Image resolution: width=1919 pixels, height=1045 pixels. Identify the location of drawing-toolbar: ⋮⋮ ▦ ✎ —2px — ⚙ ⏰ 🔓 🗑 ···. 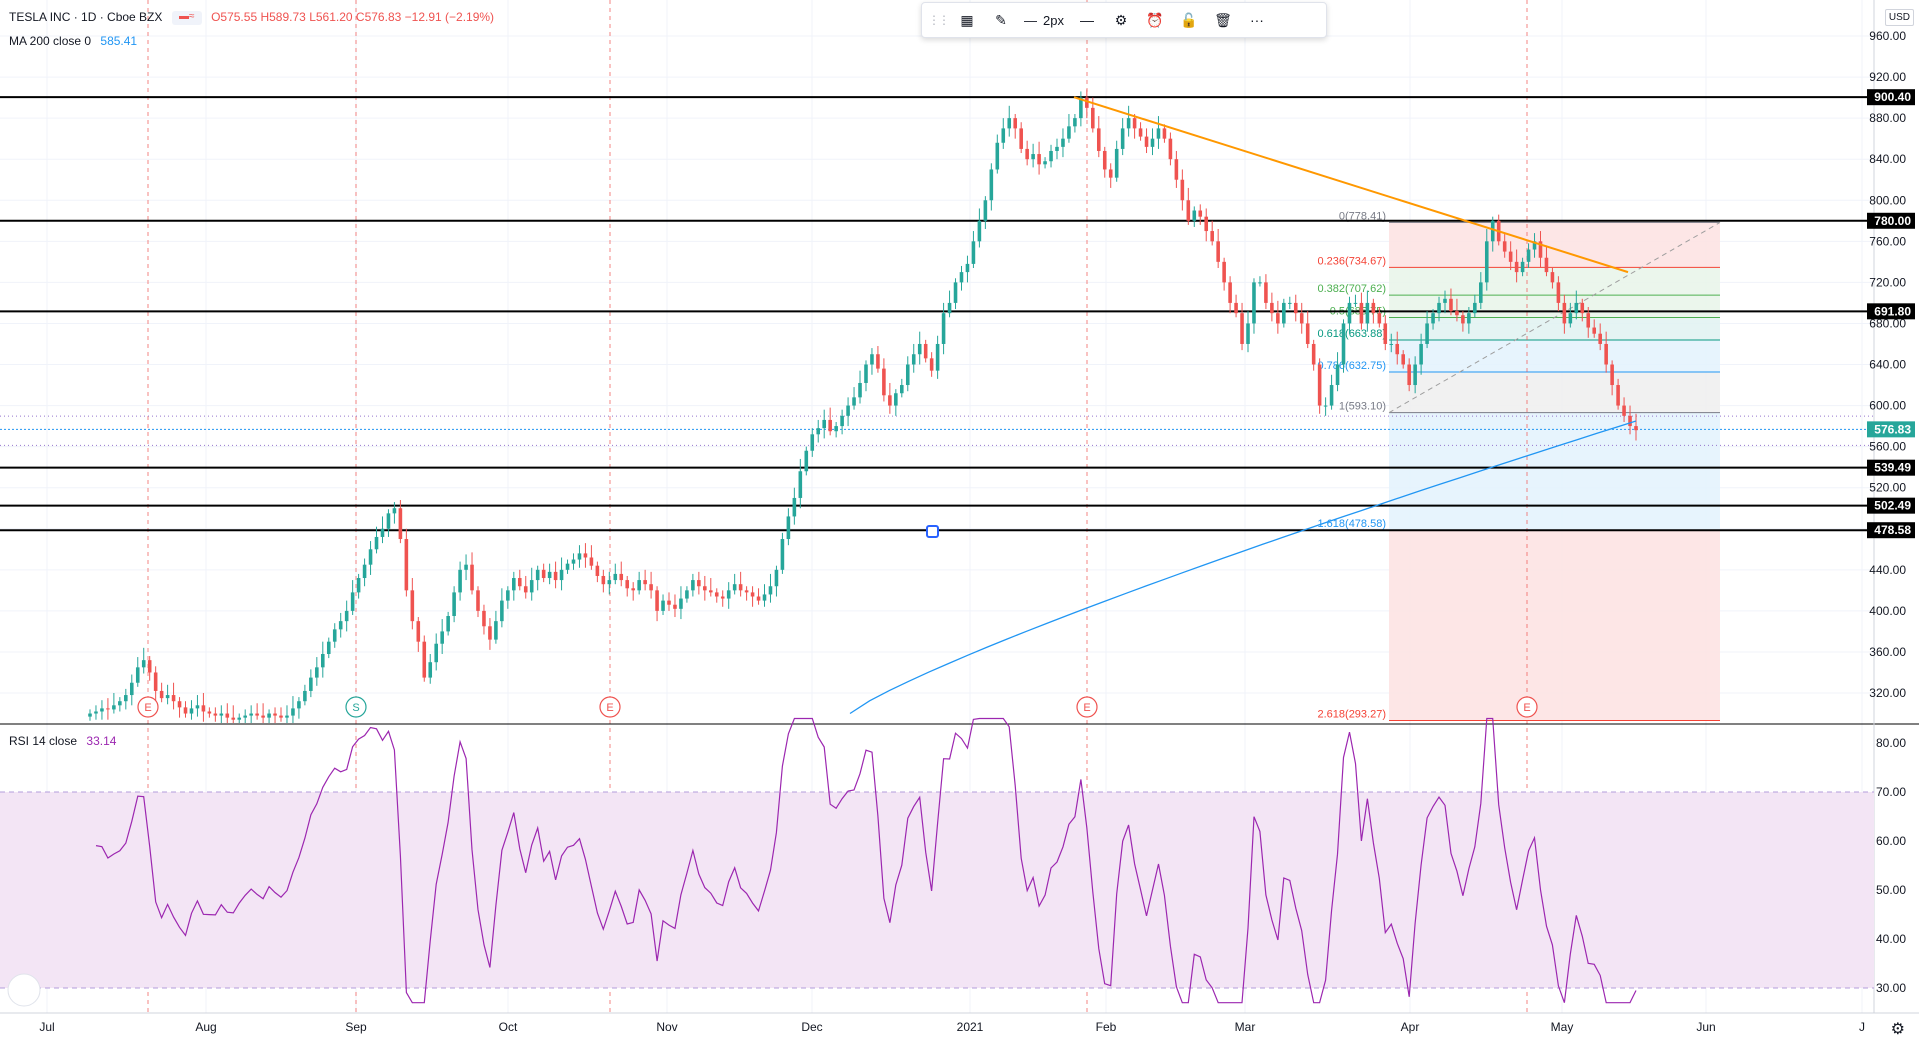
(1124, 20).